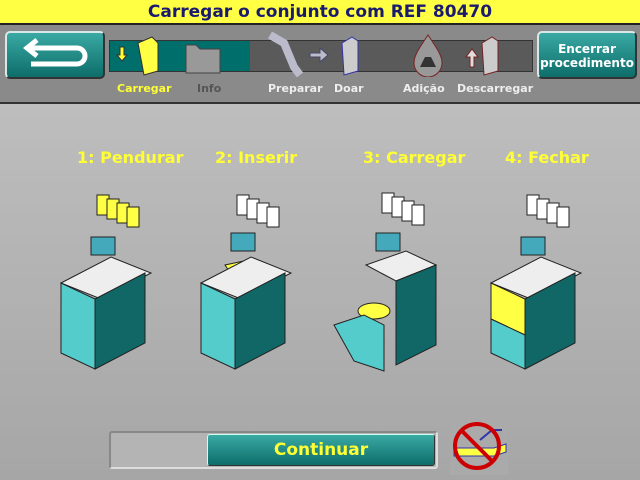 The width and height of the screenshot is (640, 480). I want to click on progress-icons, so click(307, 54).